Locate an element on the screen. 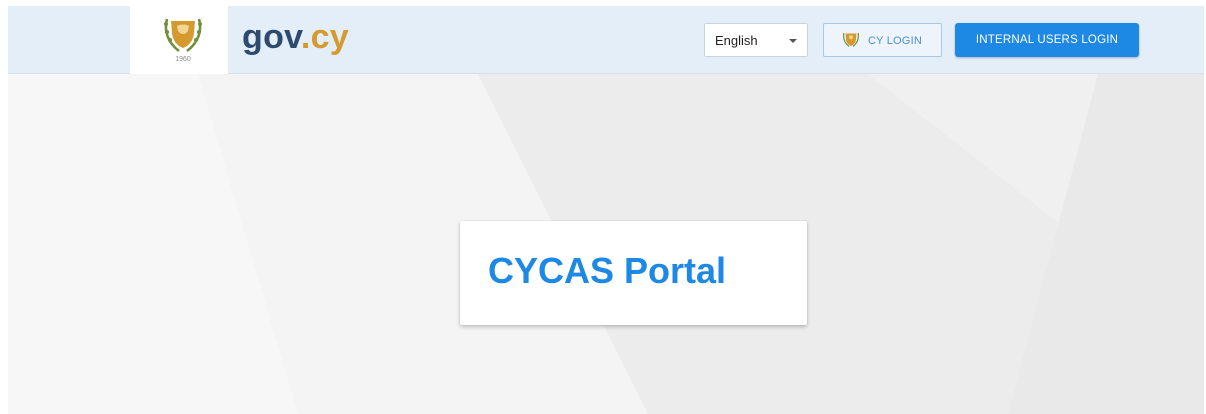 This screenshot has height=414, width=1206. page-title: CYCAS Portal is located at coordinates (607, 270).